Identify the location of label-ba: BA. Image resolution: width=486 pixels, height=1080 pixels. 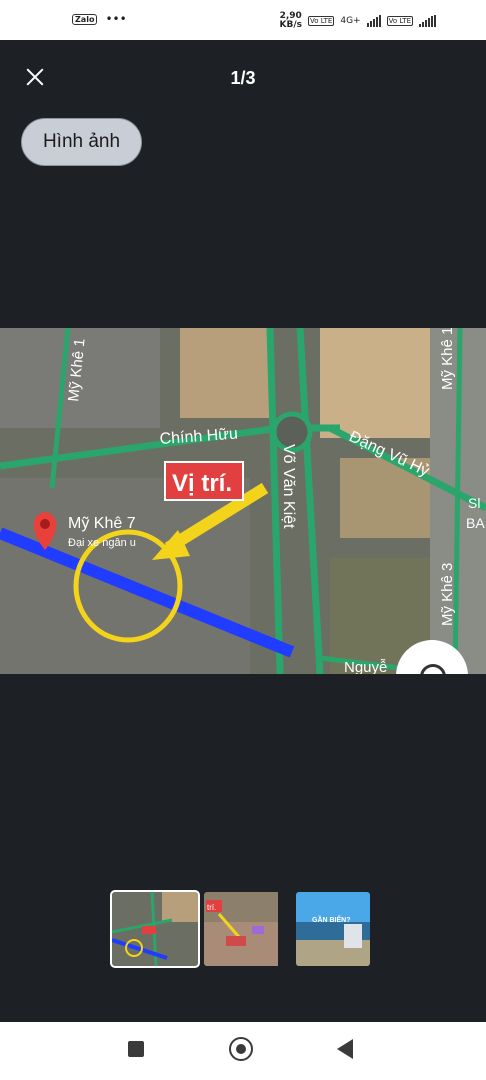
(475, 523).